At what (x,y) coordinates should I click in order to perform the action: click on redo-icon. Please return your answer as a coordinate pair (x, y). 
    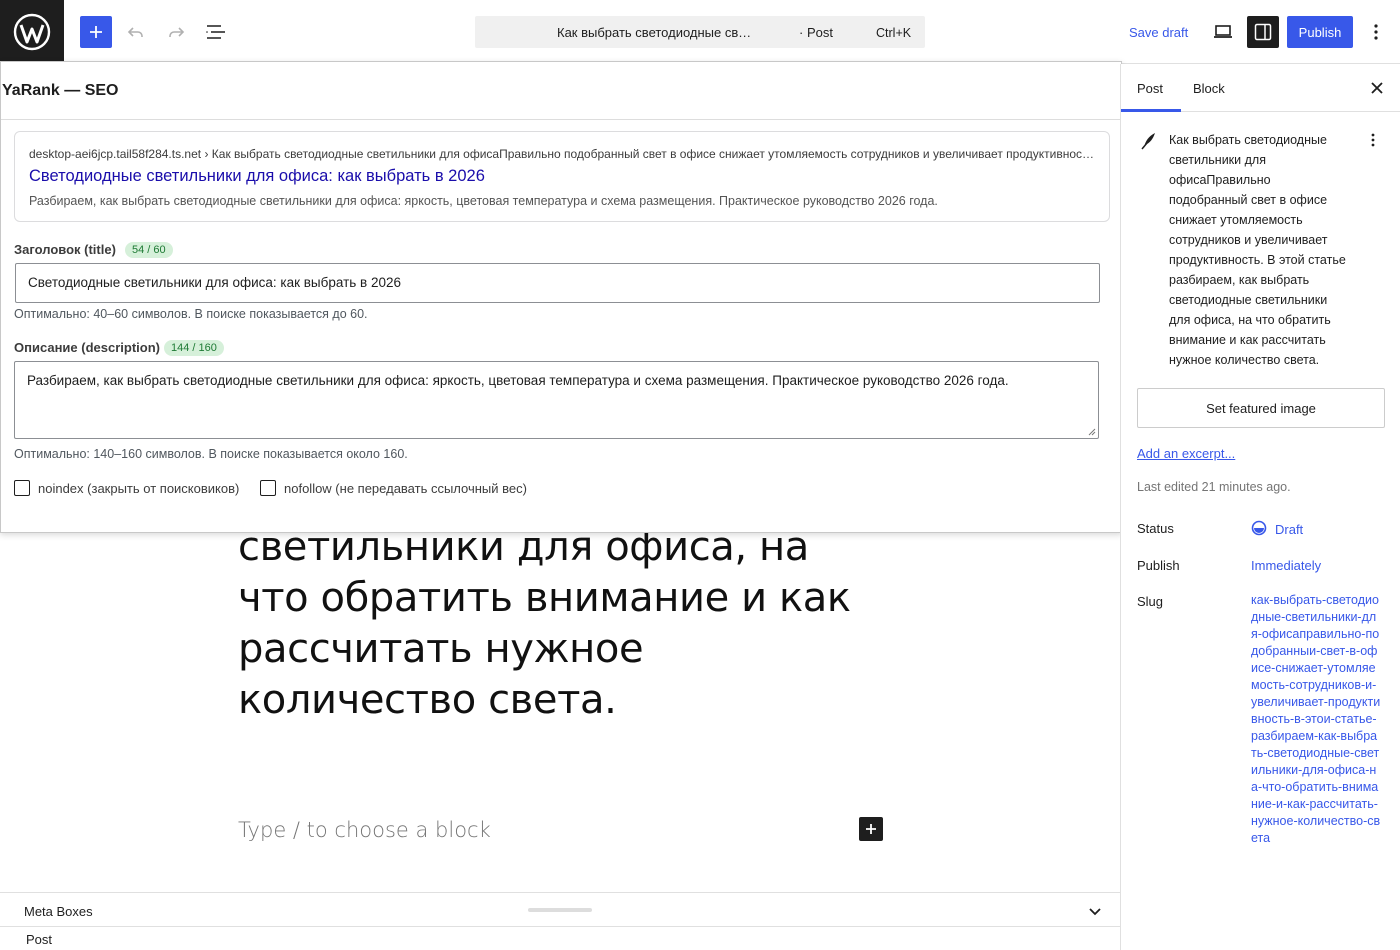
    Looking at the image, I should click on (176, 32).